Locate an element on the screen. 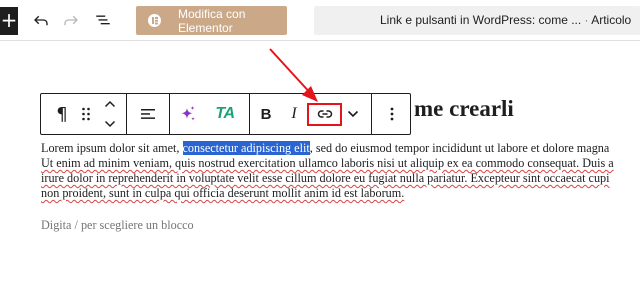 This screenshot has height=282, width=640. selected-text: consectetur adipiscing elit is located at coordinates (246, 148).